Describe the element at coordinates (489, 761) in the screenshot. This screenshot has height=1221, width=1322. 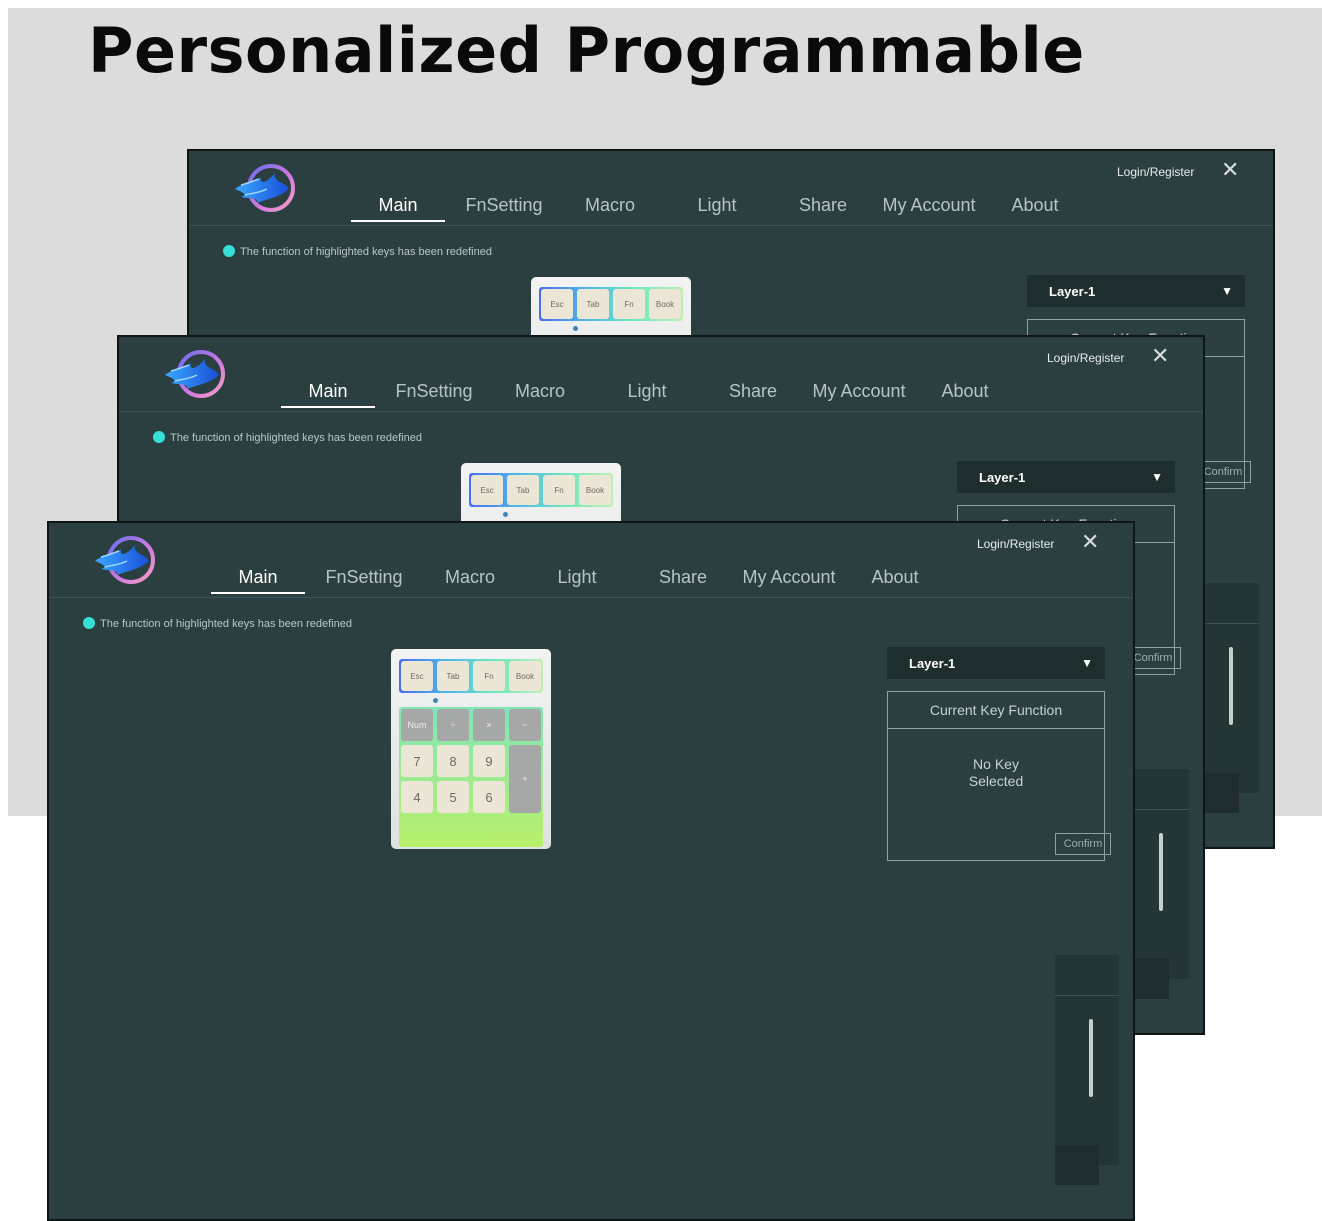
I see `key-9: 9` at that location.